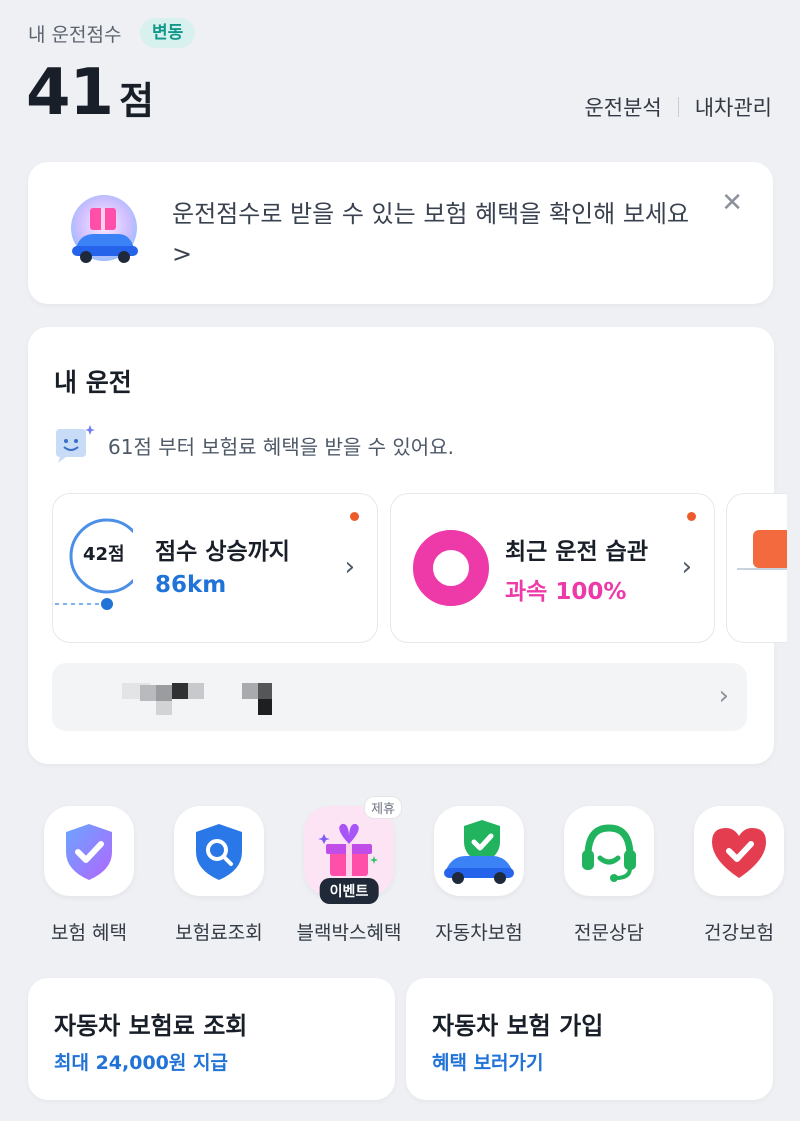 The width and height of the screenshot is (800, 1121). Describe the element at coordinates (349, 891) in the screenshot. I see `event-tag: 이벤트` at that location.